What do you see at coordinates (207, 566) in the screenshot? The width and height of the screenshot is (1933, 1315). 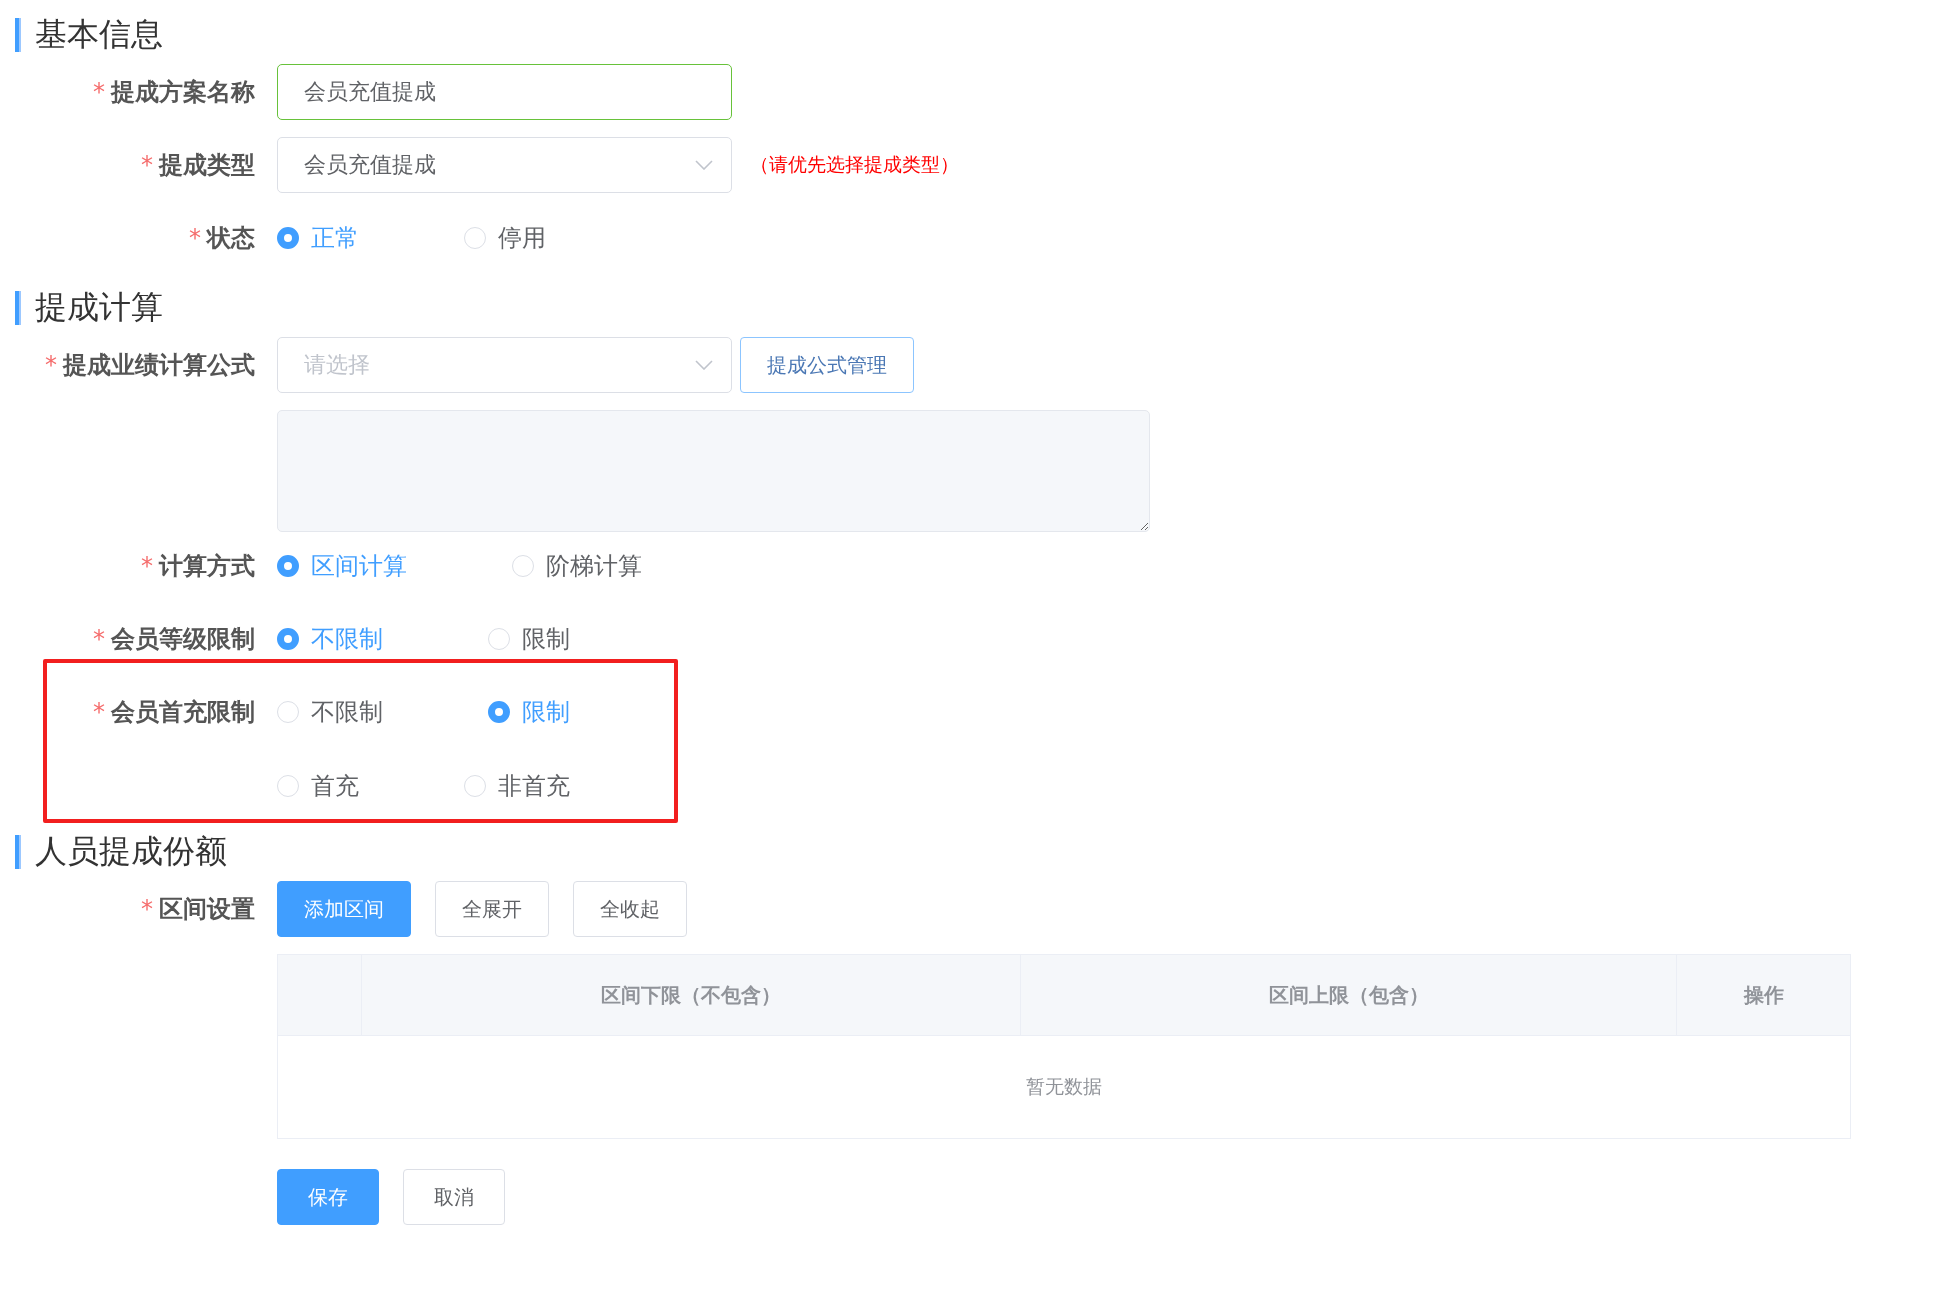 I see `field-label: 计算方式` at bounding box center [207, 566].